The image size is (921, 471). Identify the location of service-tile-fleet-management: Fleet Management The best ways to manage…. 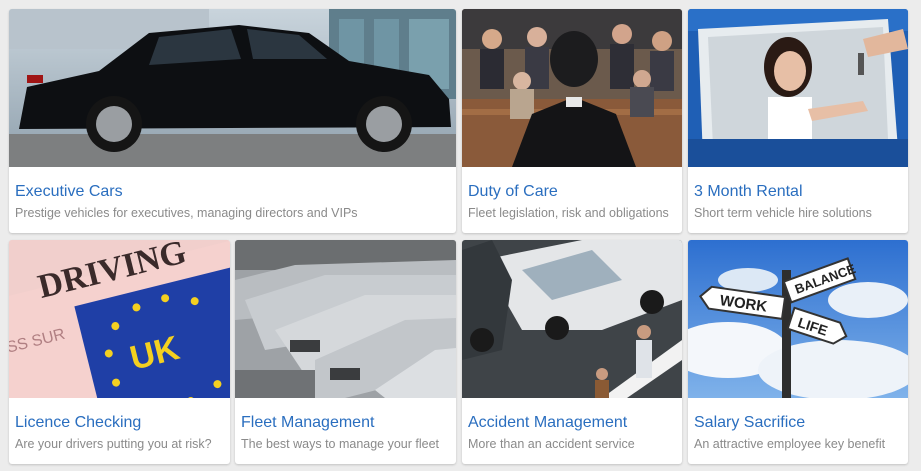
(345, 352).